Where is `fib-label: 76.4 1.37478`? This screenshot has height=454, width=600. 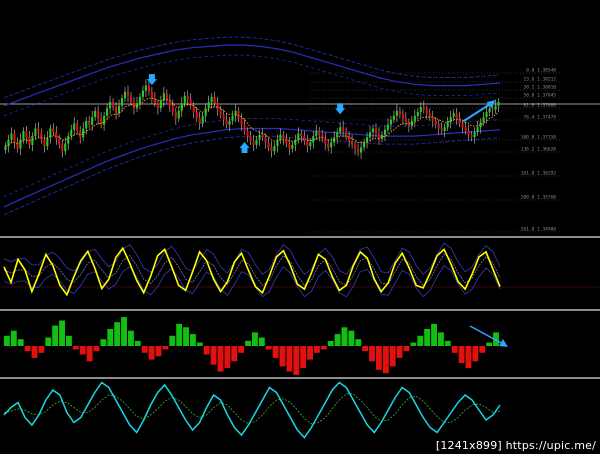
fib-label: 76.4 1.37478 is located at coordinates (539, 118).